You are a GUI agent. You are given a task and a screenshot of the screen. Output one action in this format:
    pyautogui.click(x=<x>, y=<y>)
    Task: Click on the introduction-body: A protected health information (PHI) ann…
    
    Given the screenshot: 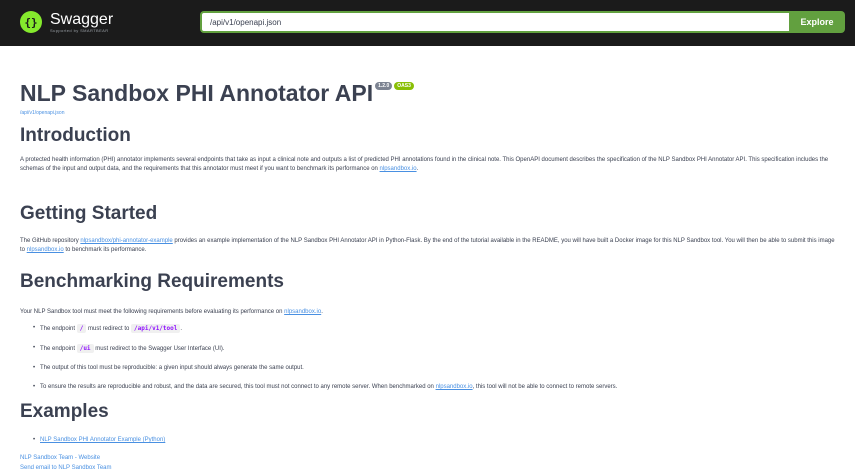 What is the action you would take?
    pyautogui.click(x=424, y=164)
    